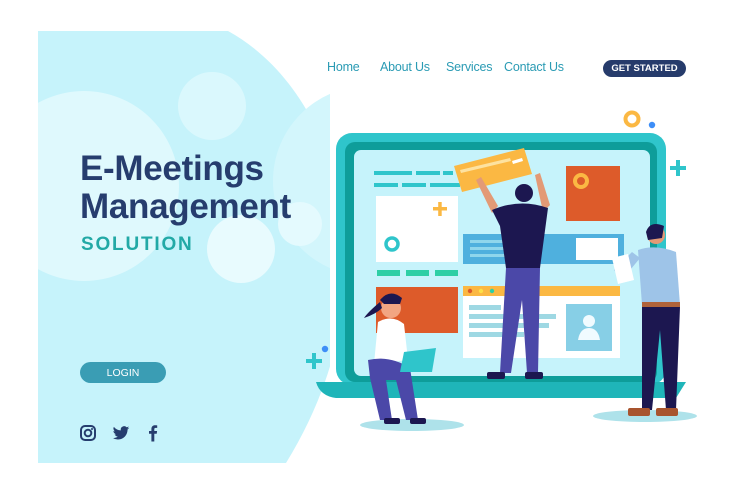  Describe the element at coordinates (121, 433) in the screenshot. I see `twitter-icon` at that location.